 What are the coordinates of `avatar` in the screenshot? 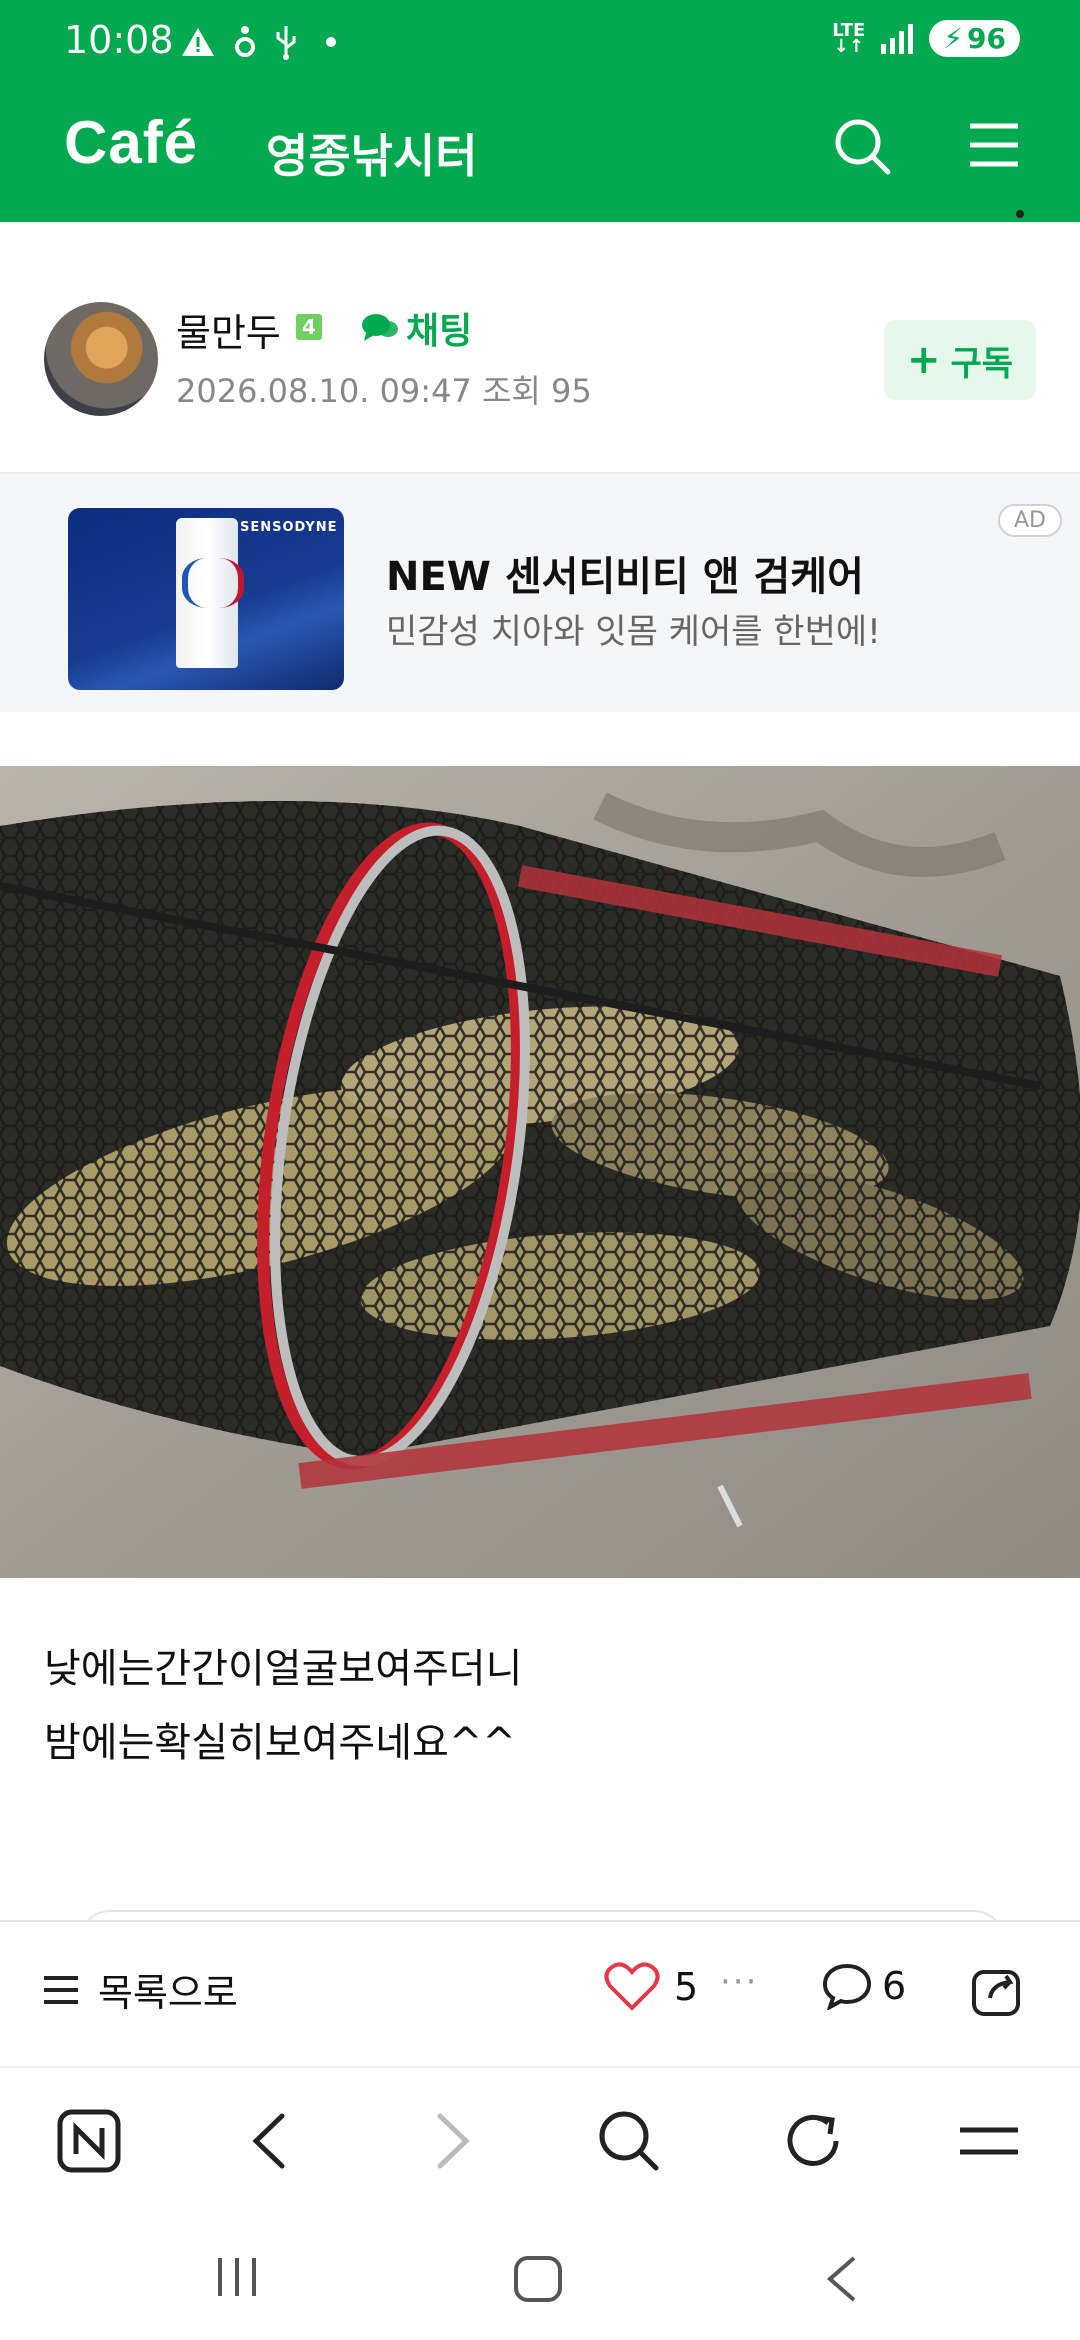 It's located at (101, 359).